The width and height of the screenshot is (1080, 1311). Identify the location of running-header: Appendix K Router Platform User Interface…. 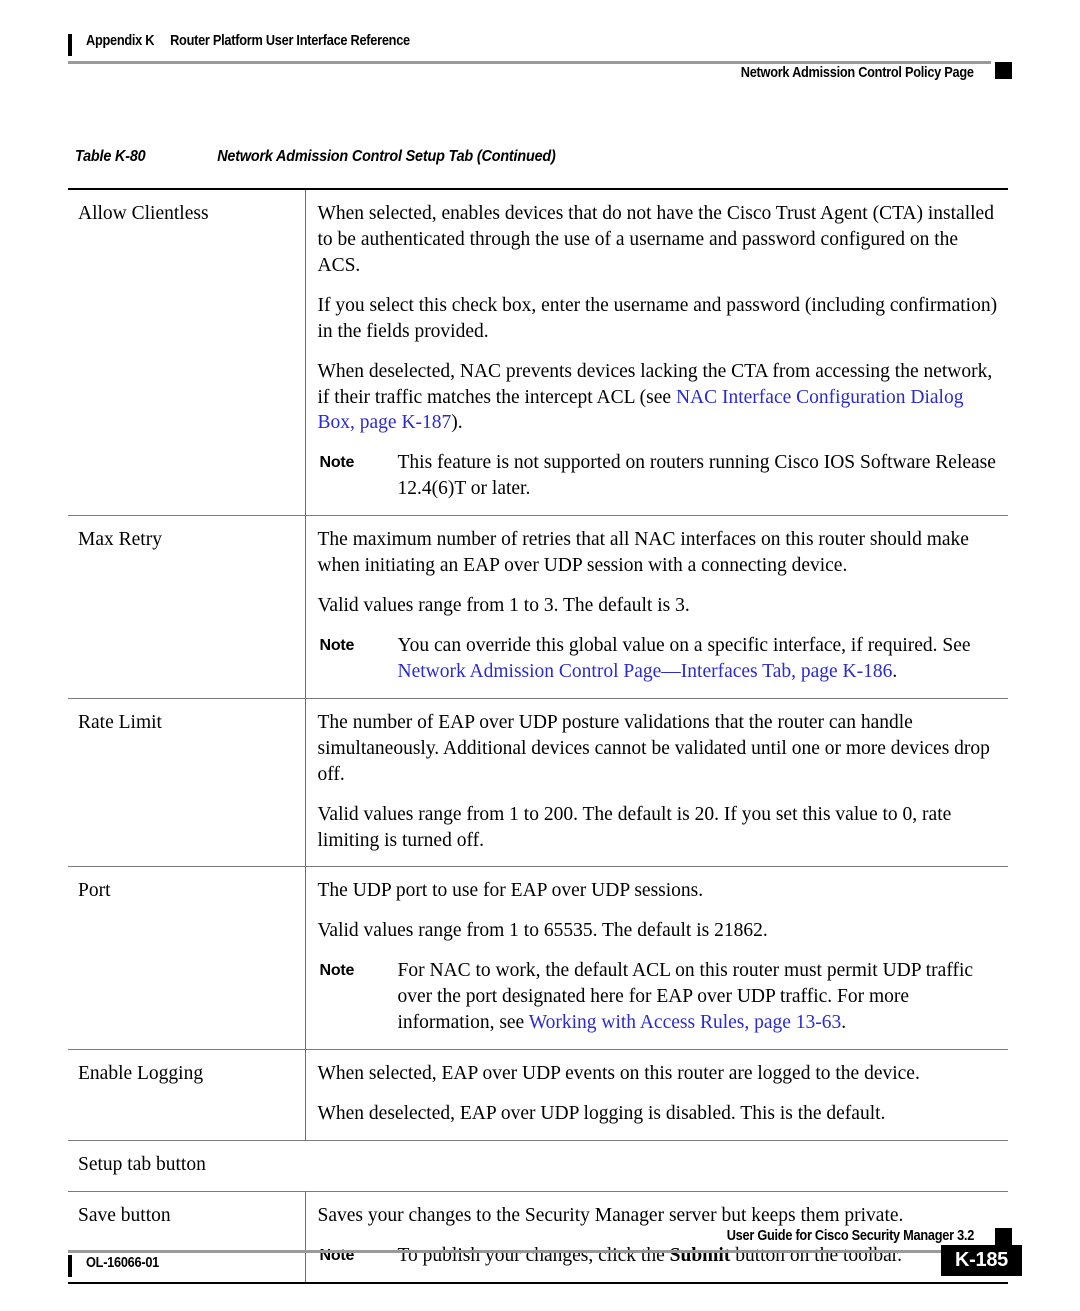
(540, 60).